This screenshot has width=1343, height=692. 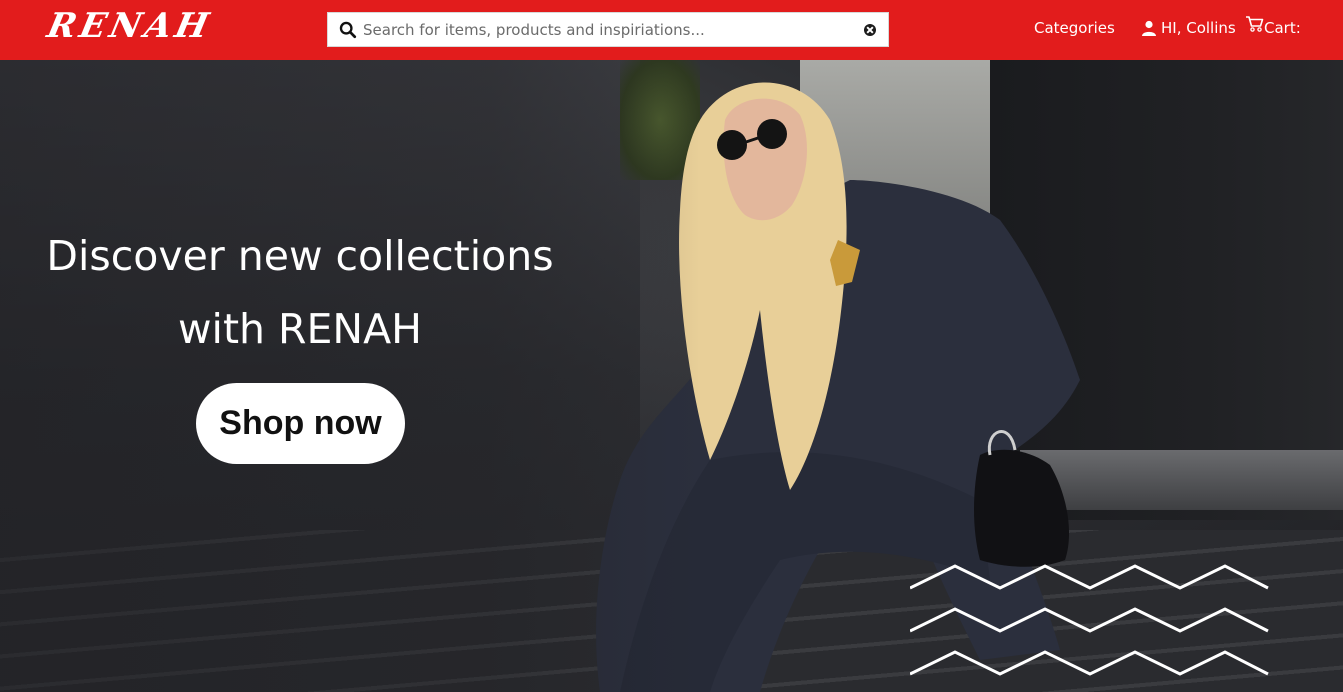 I want to click on categories-link: Categories, so click(x=1074, y=28).